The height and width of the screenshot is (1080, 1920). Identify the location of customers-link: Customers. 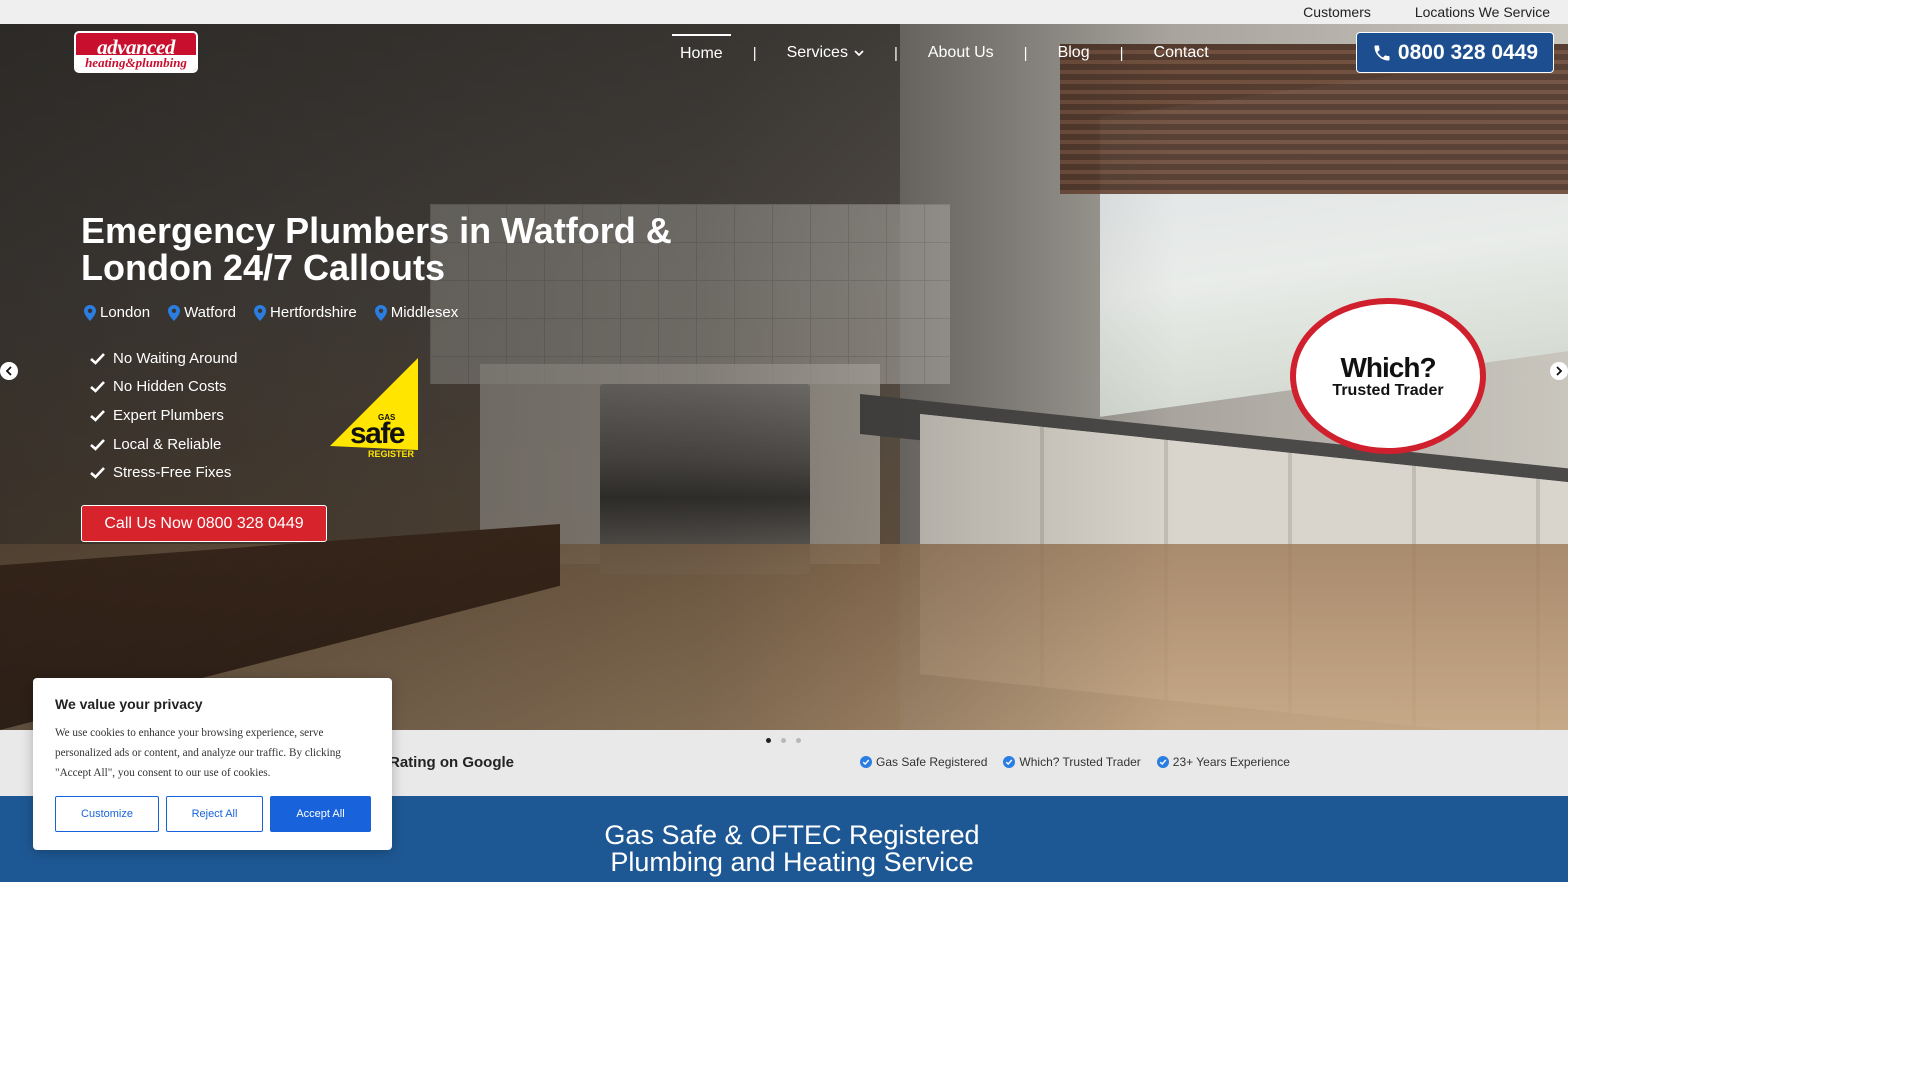
(1337, 12).